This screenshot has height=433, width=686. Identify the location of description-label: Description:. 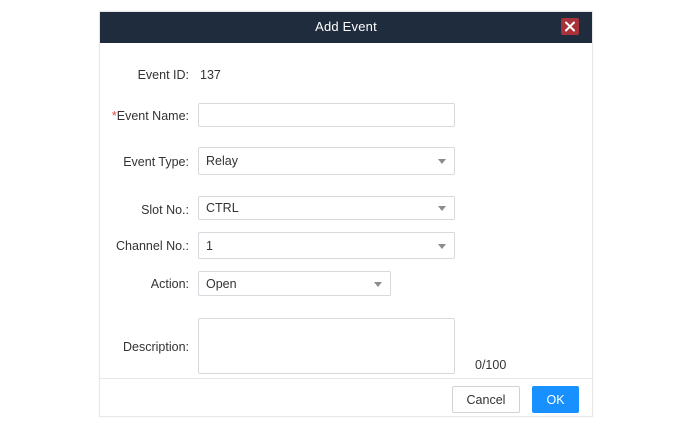
(156, 347).